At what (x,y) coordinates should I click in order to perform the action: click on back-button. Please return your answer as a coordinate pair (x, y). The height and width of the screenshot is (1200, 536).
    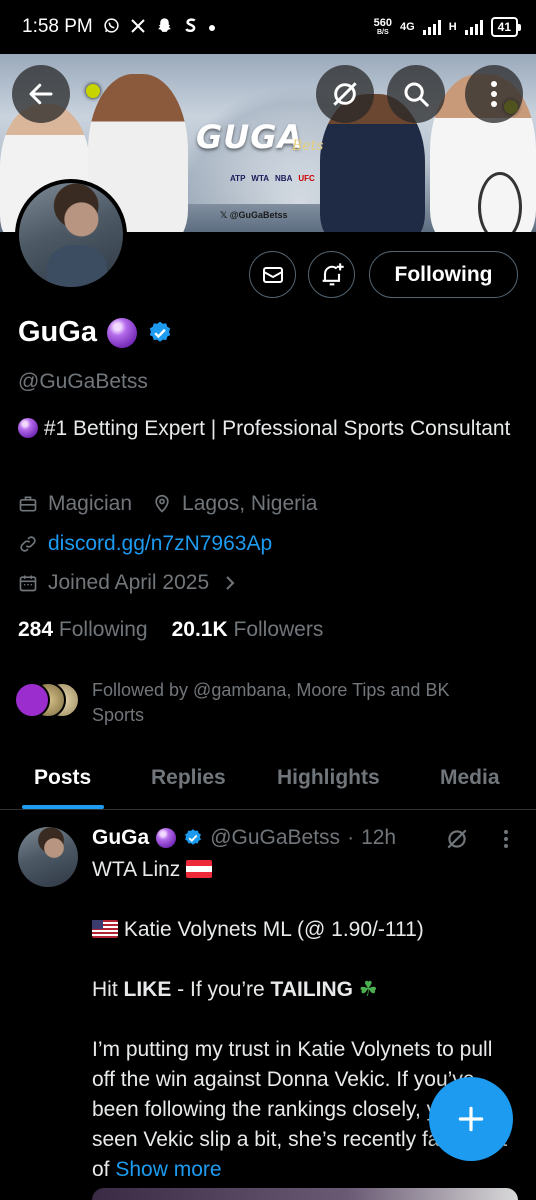
    Looking at the image, I should click on (41, 94).